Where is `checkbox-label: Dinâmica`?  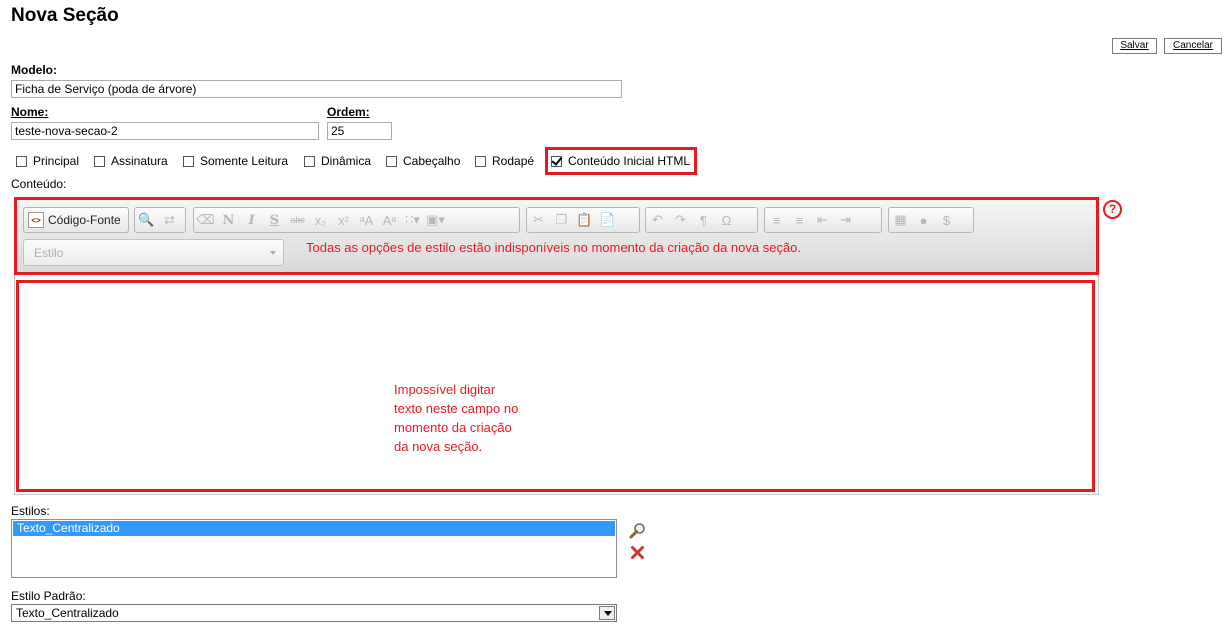
checkbox-label: Dinâmica is located at coordinates (346, 161).